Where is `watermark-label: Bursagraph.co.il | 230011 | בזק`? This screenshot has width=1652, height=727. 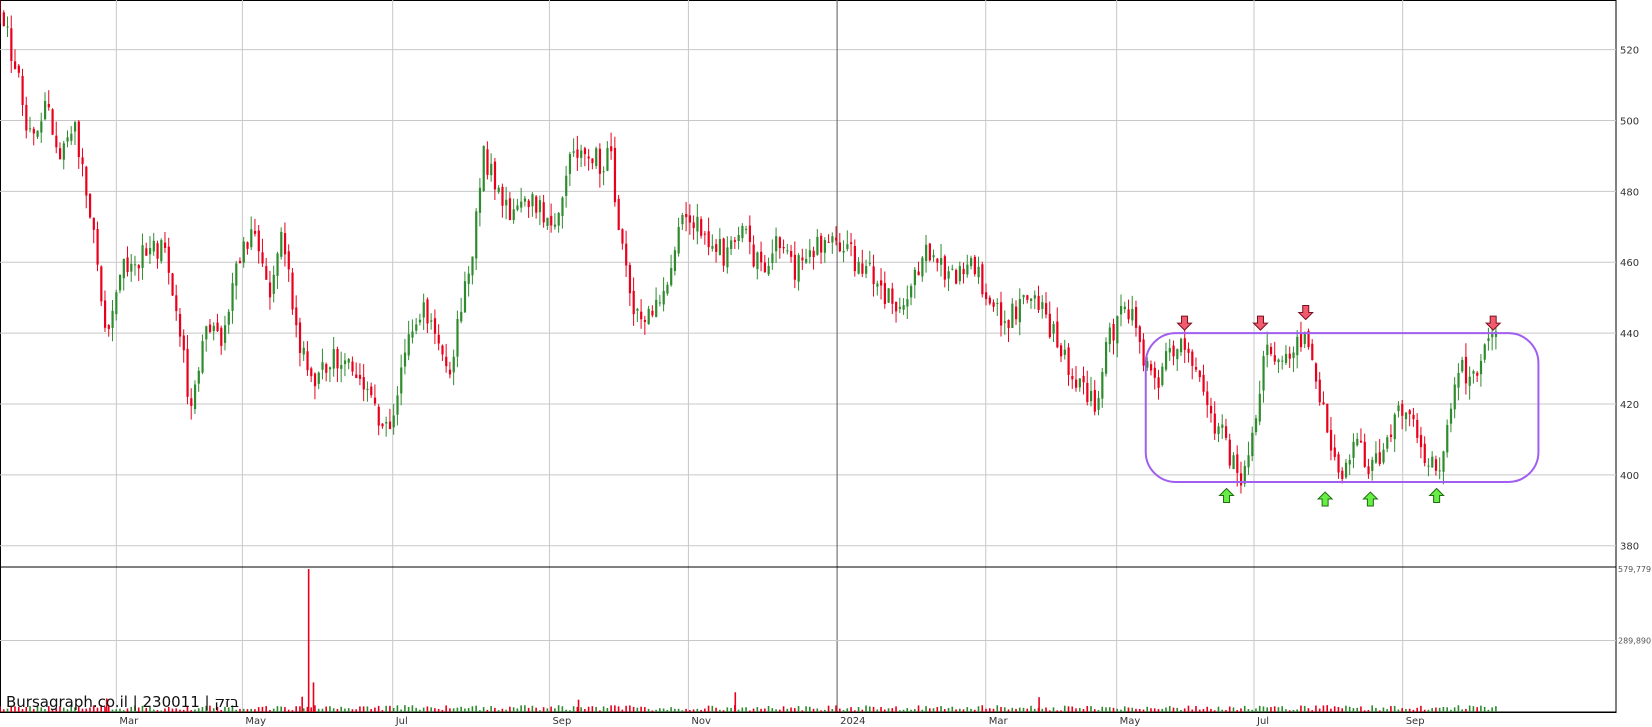 watermark-label: Bursagraph.co.il | 230011 | בזק is located at coordinates (122, 702).